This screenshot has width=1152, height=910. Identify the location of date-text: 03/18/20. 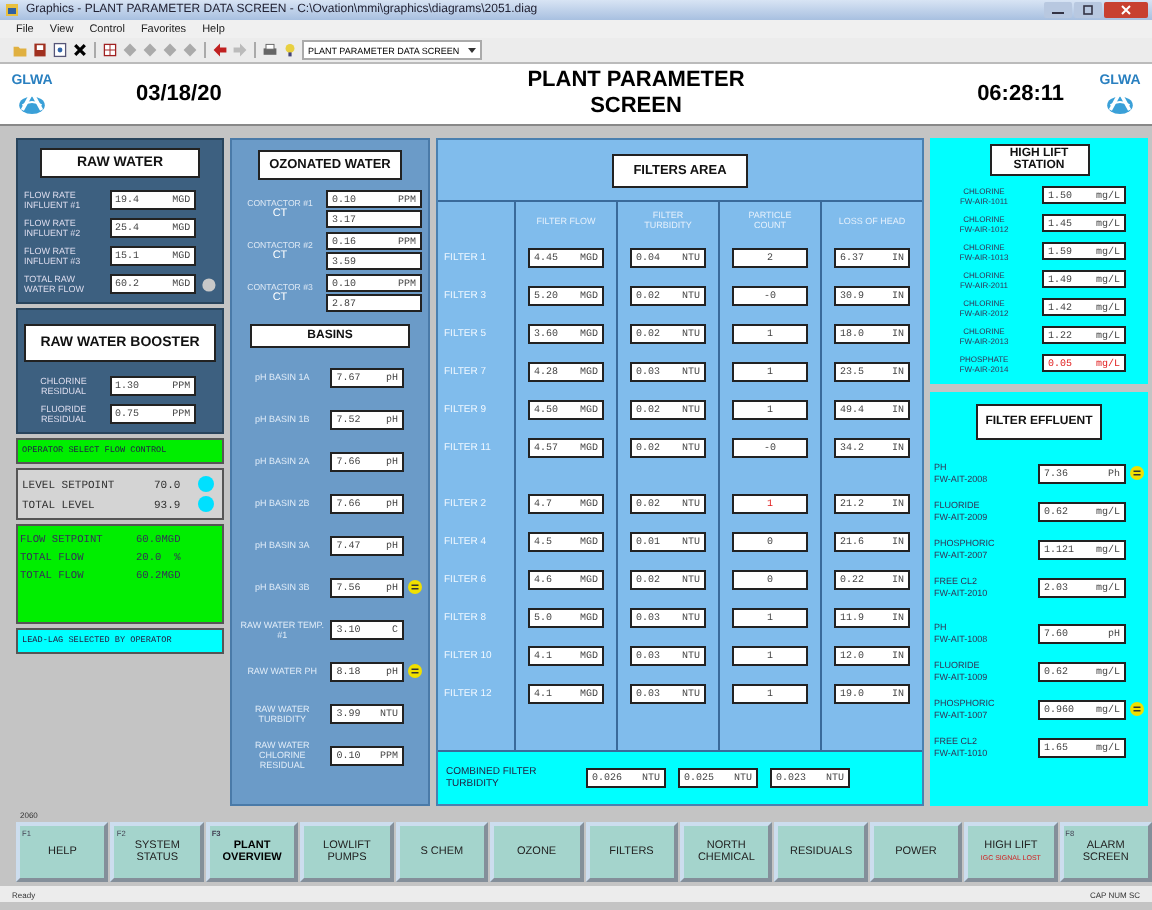
(180, 94).